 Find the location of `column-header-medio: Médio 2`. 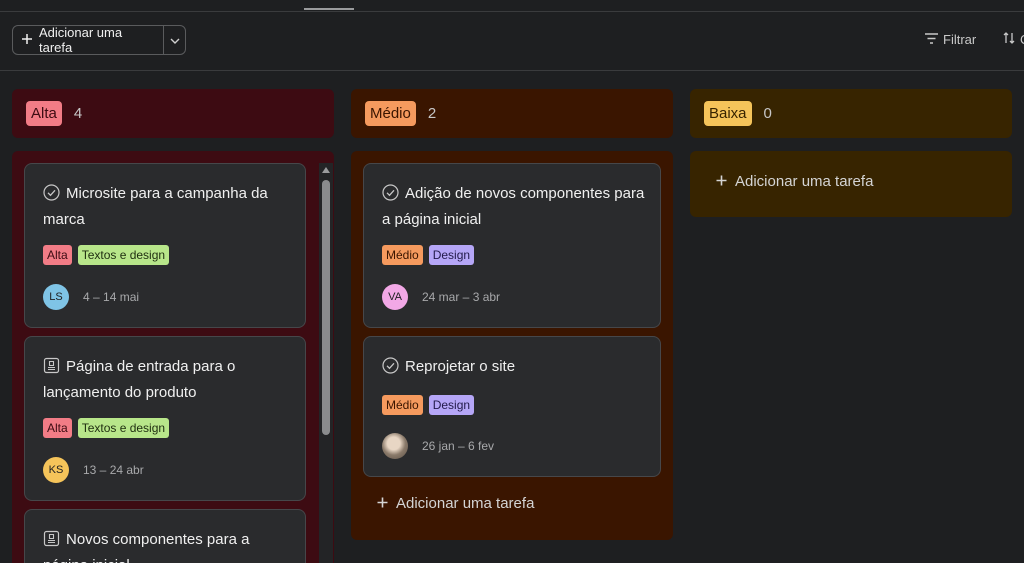

column-header-medio: Médio 2 is located at coordinates (512, 113).